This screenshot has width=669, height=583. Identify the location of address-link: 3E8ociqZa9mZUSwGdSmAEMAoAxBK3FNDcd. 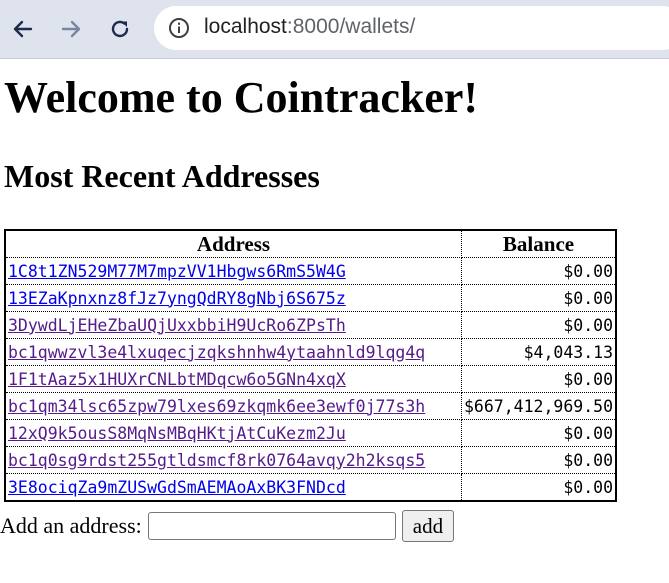
(177, 487).